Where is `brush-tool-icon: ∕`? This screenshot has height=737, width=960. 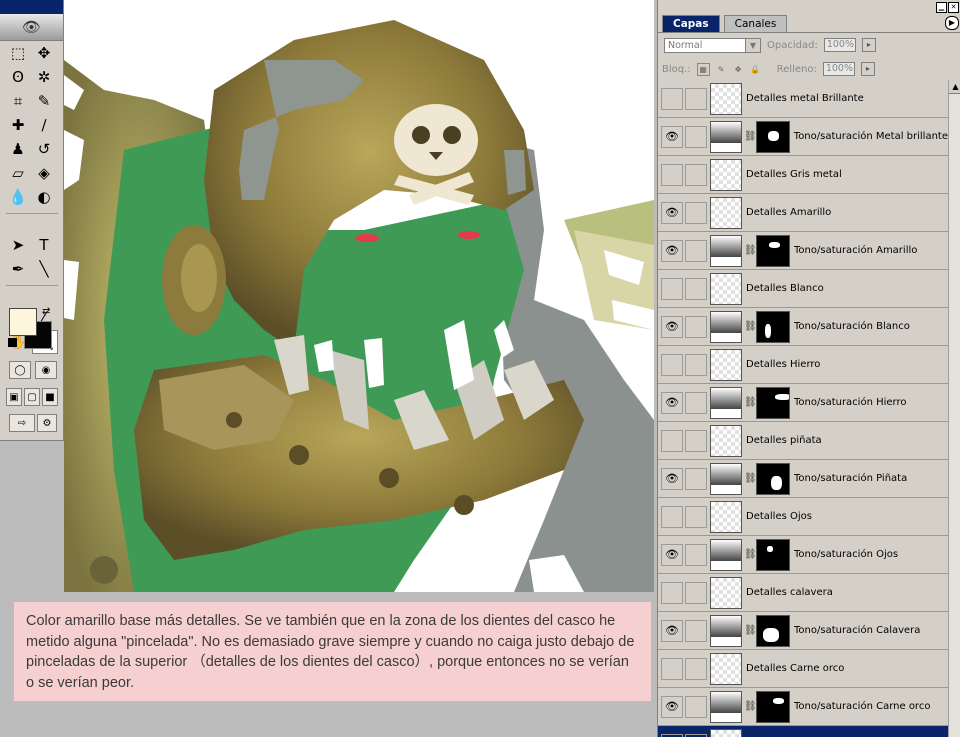 brush-tool-icon: ∕ is located at coordinates (44, 125).